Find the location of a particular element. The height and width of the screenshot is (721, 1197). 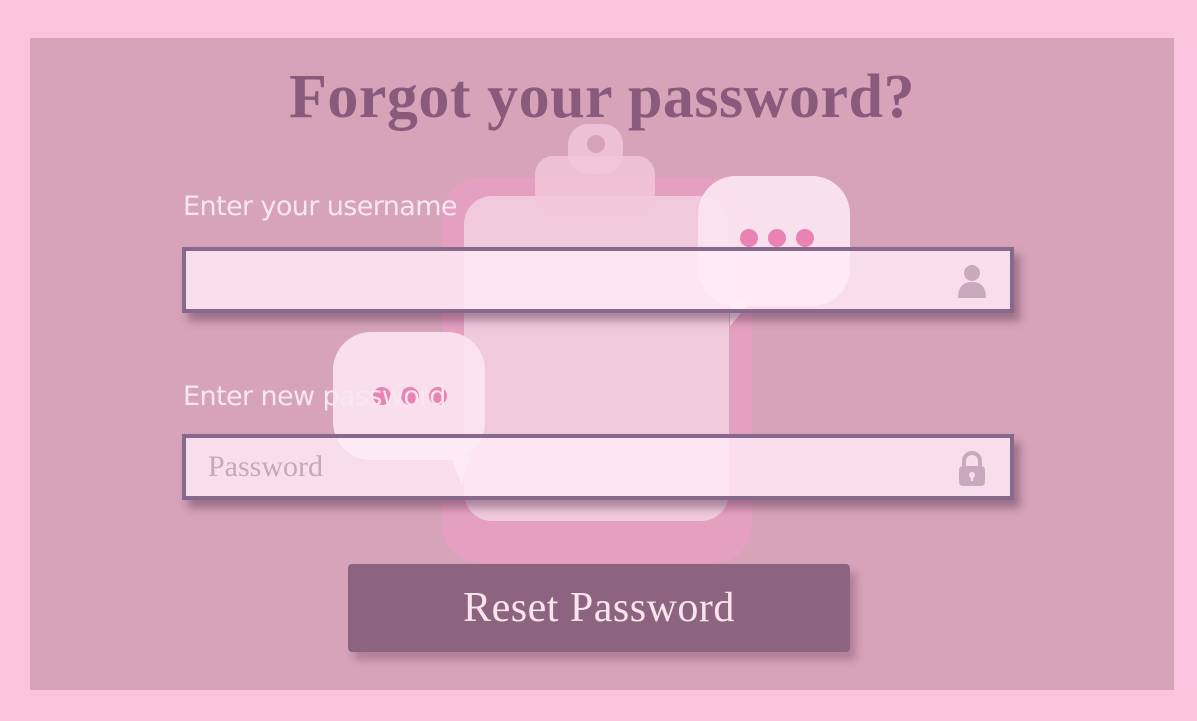

username-field is located at coordinates (598, 280).